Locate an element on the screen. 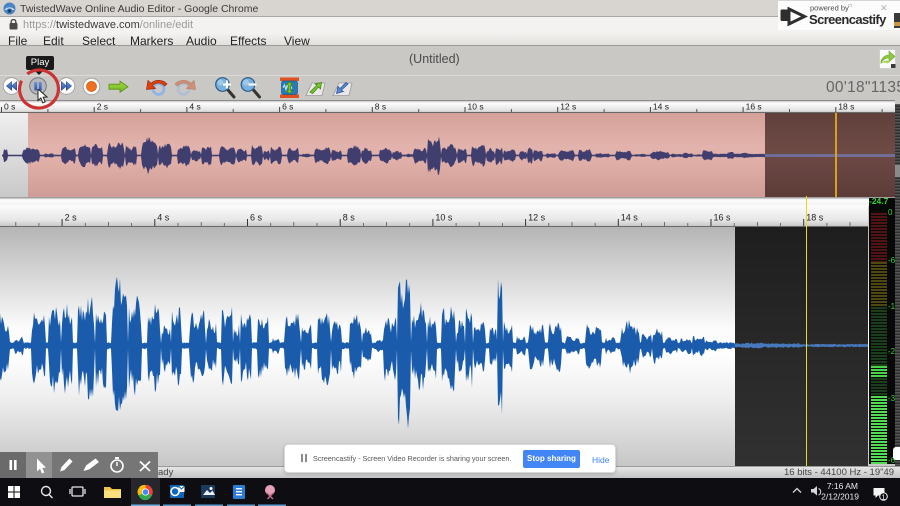 The width and height of the screenshot is (900, 506). svg-text: 7:16 AM is located at coordinates (842, 486).